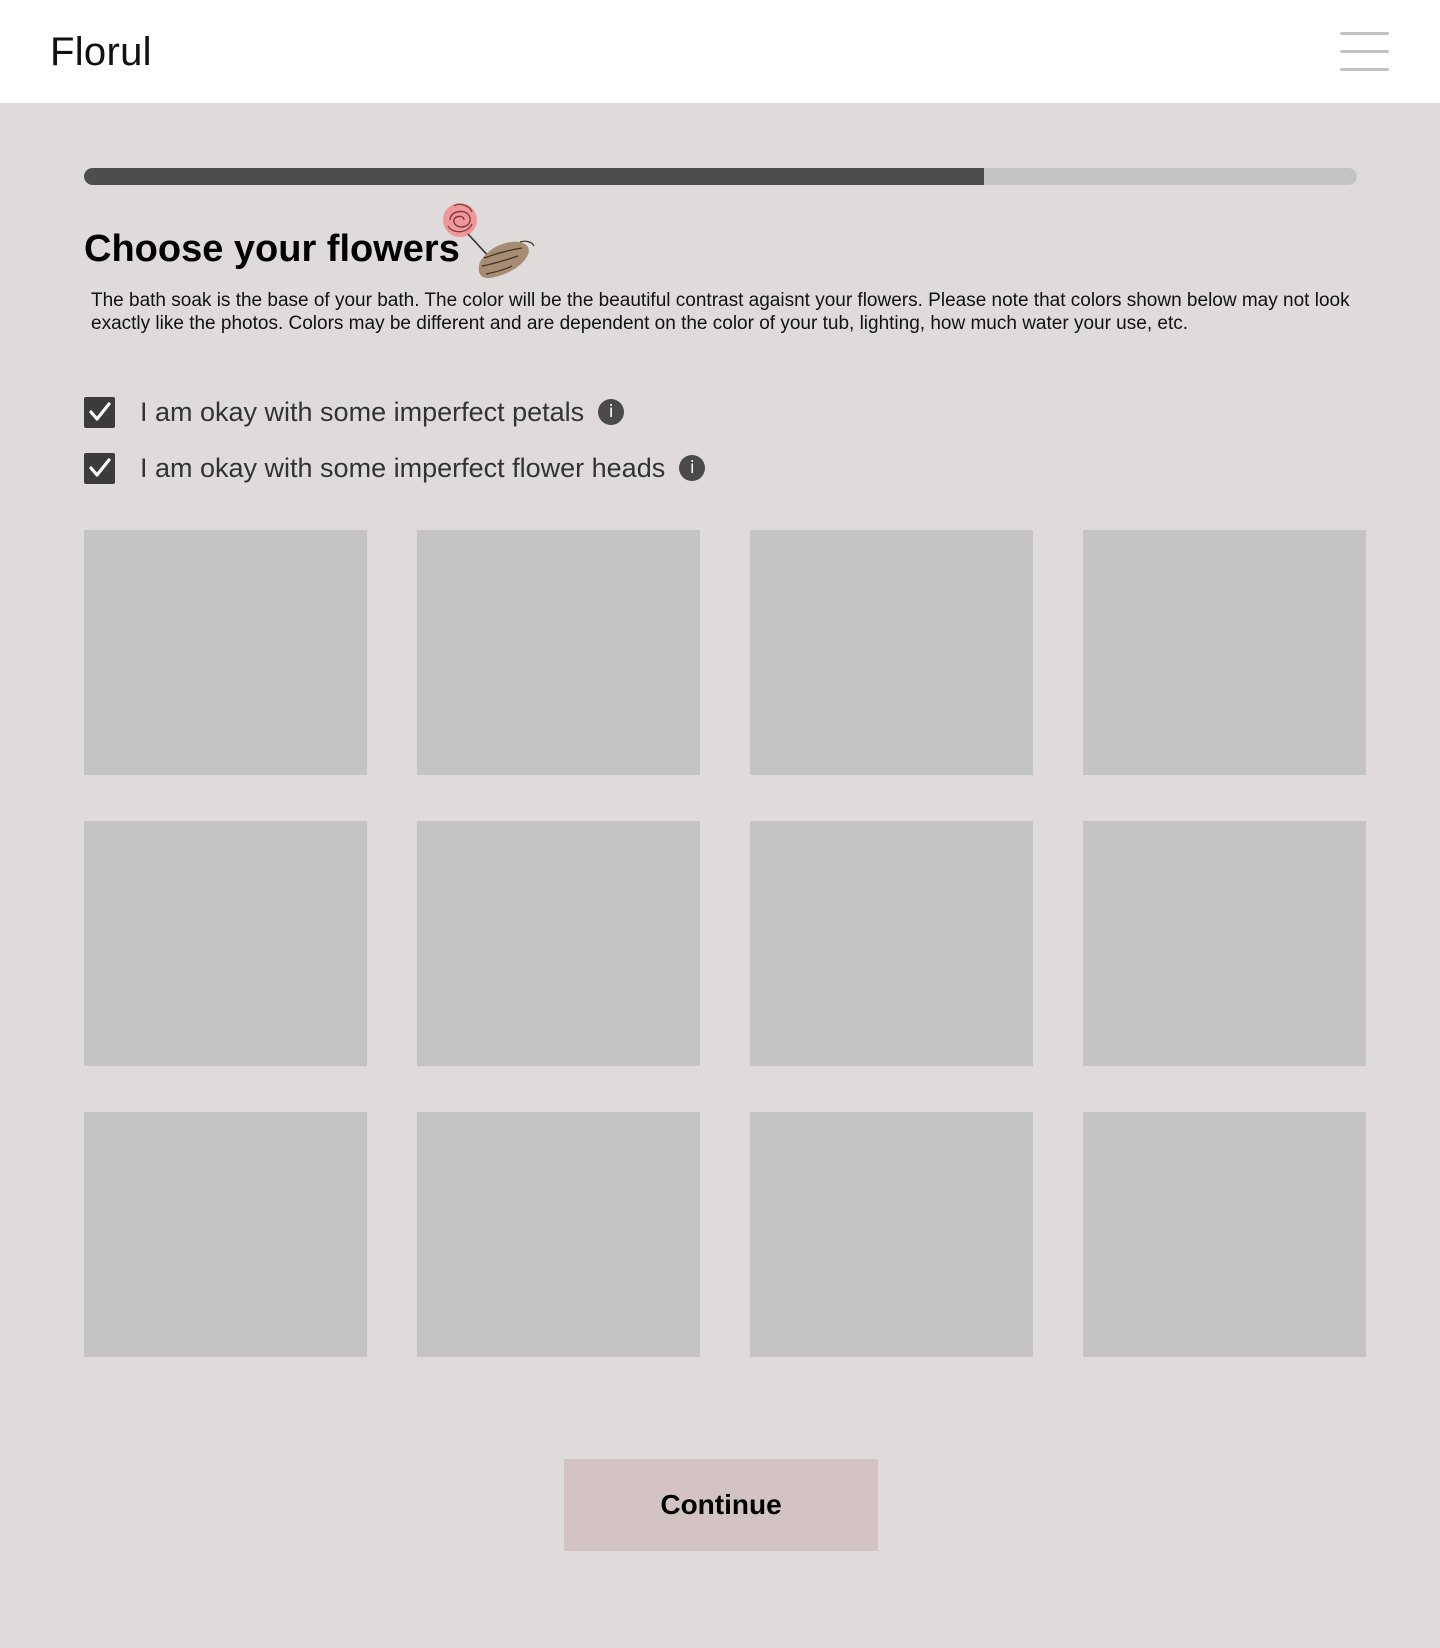  Describe the element at coordinates (534, 176) in the screenshot. I see `progress-bar-fill` at that location.